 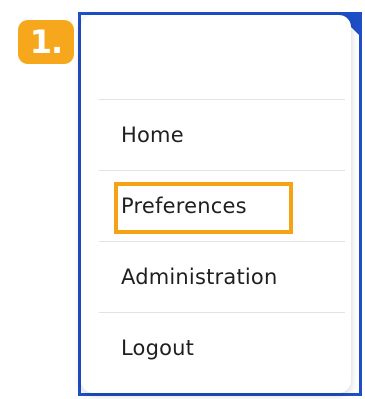 I want to click on step-number-badge: 1., so click(x=46, y=42).